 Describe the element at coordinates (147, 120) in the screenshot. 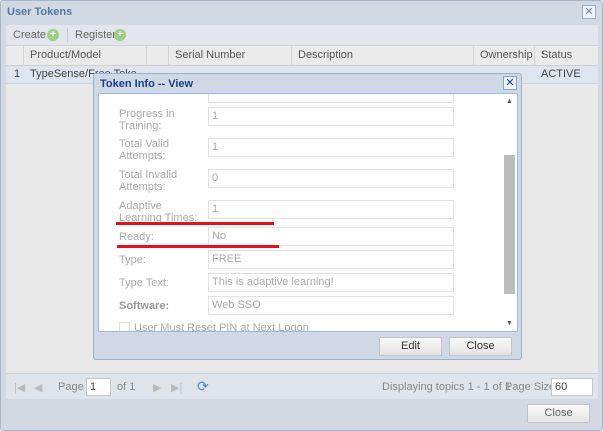

I see `label-progress: Progress in Training:` at that location.